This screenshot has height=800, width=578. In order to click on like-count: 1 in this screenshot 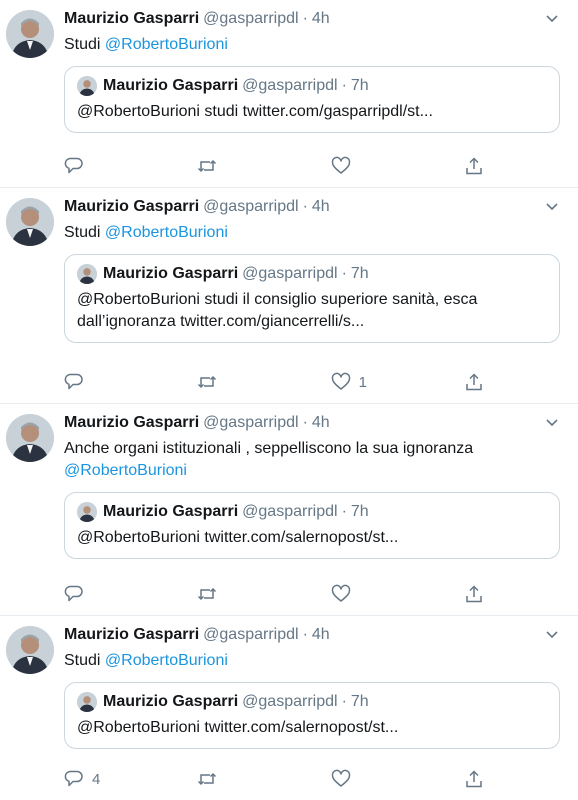, I will do `click(362, 382)`.